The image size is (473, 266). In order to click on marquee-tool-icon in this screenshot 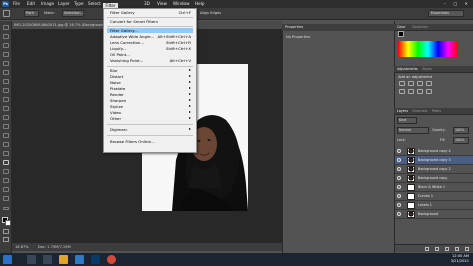, I will do `click(6, 36)`.